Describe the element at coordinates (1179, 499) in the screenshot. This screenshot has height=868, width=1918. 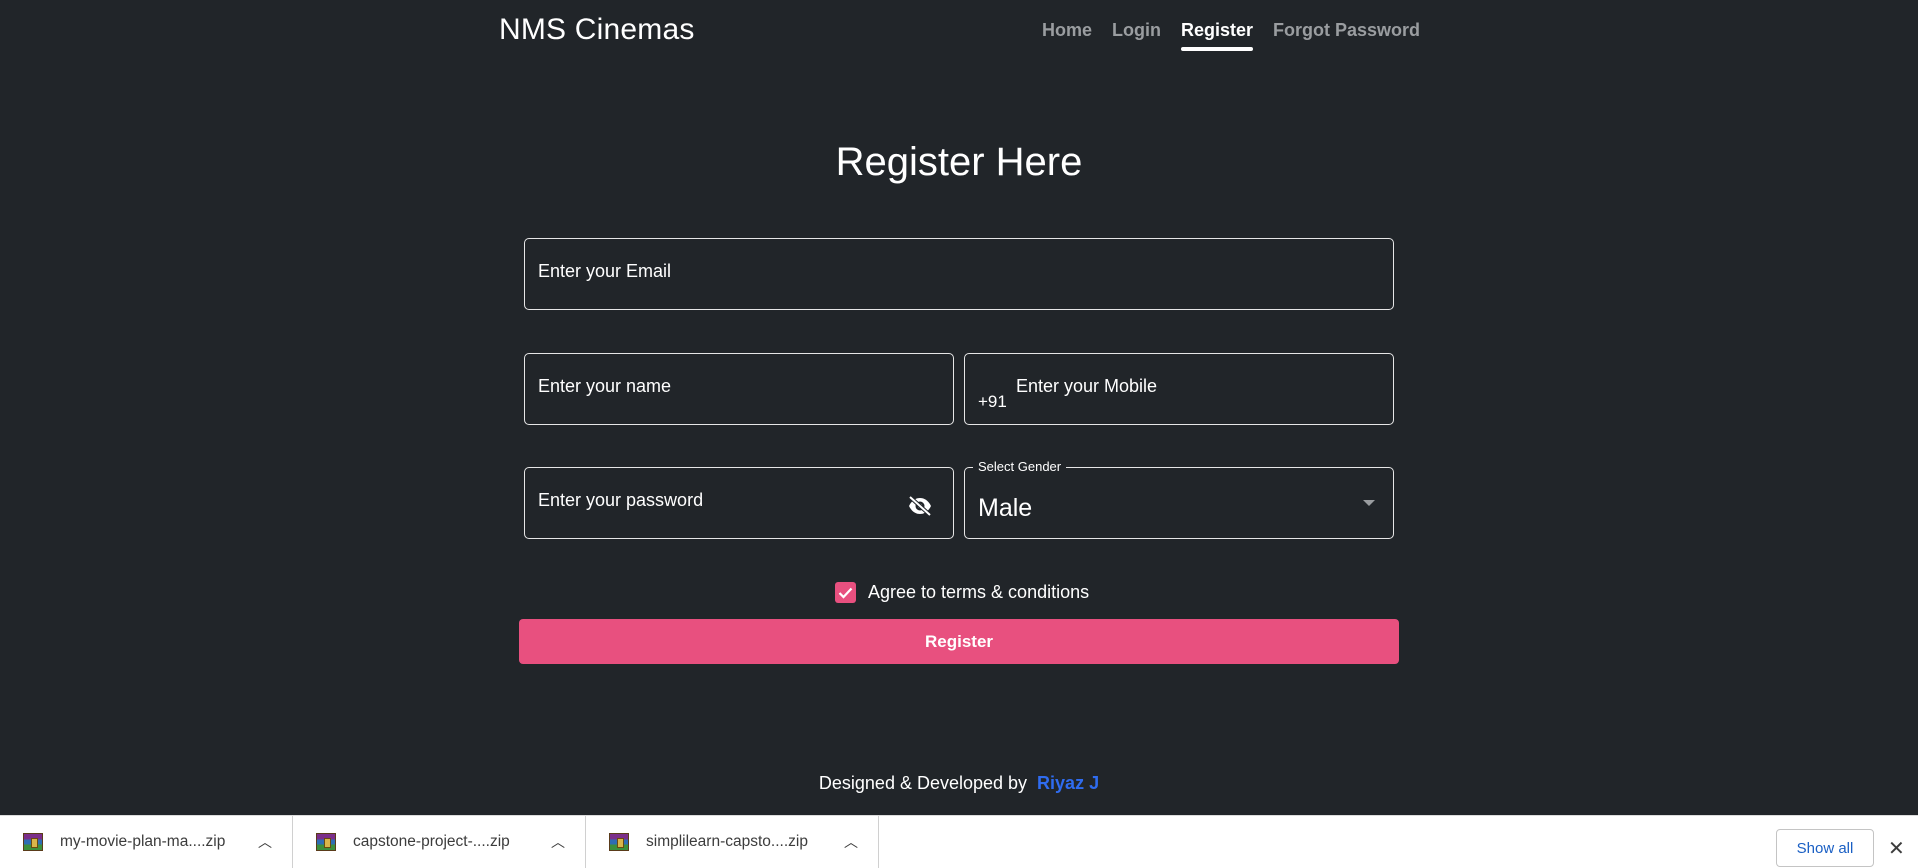
I see `gender-select: Select Gender Male` at that location.